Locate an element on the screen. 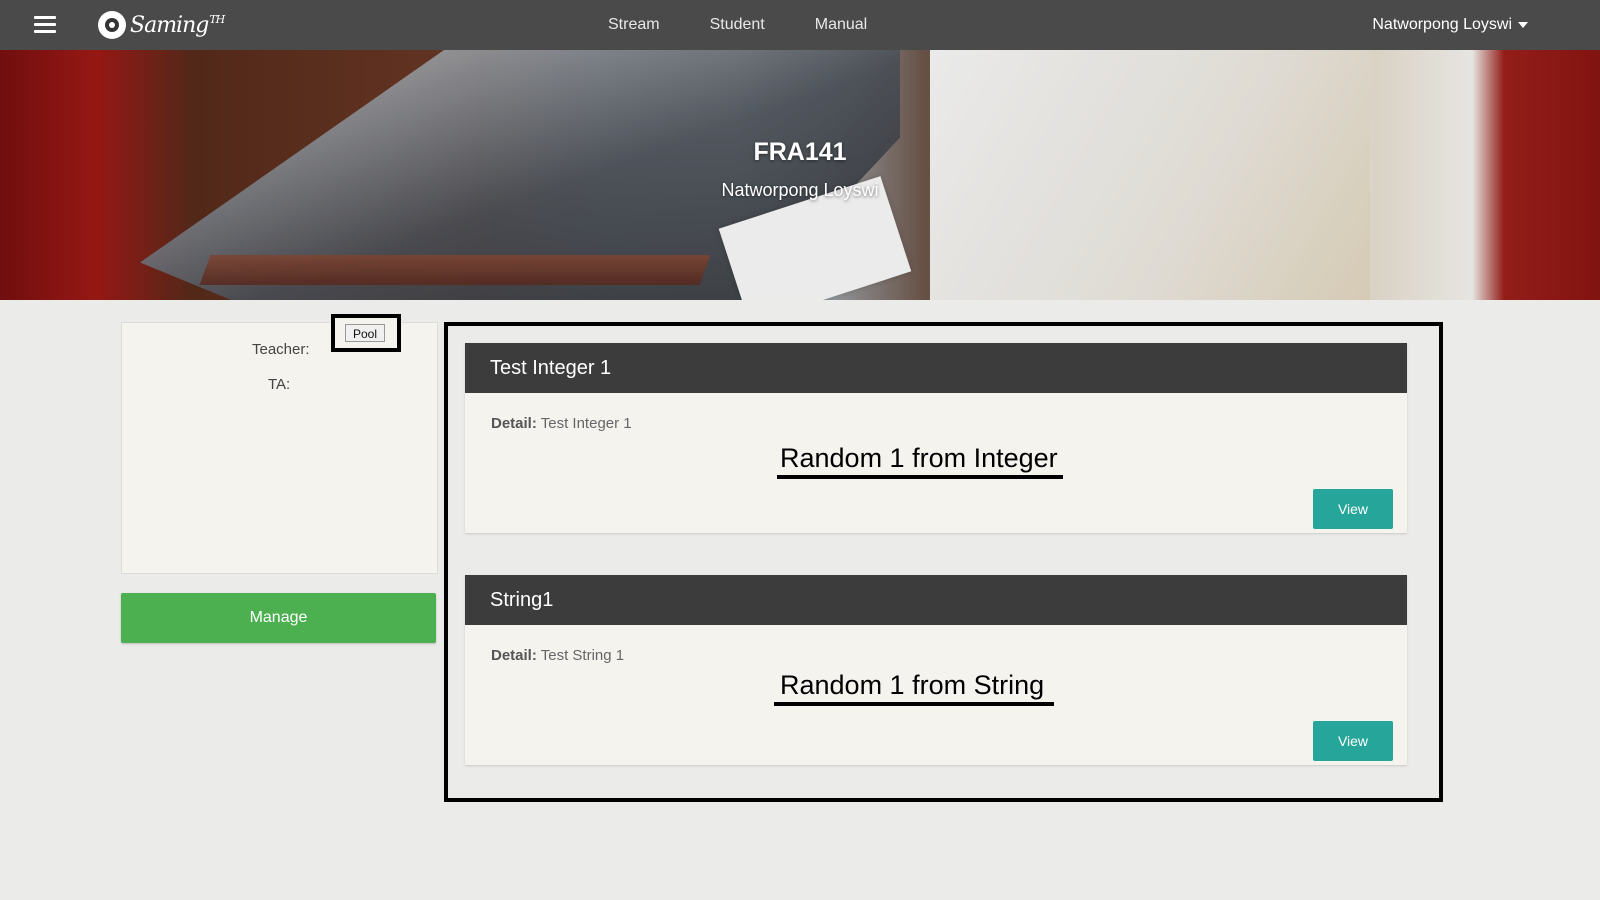  user-menu: Natworpong Loyswi is located at coordinates (1450, 25).